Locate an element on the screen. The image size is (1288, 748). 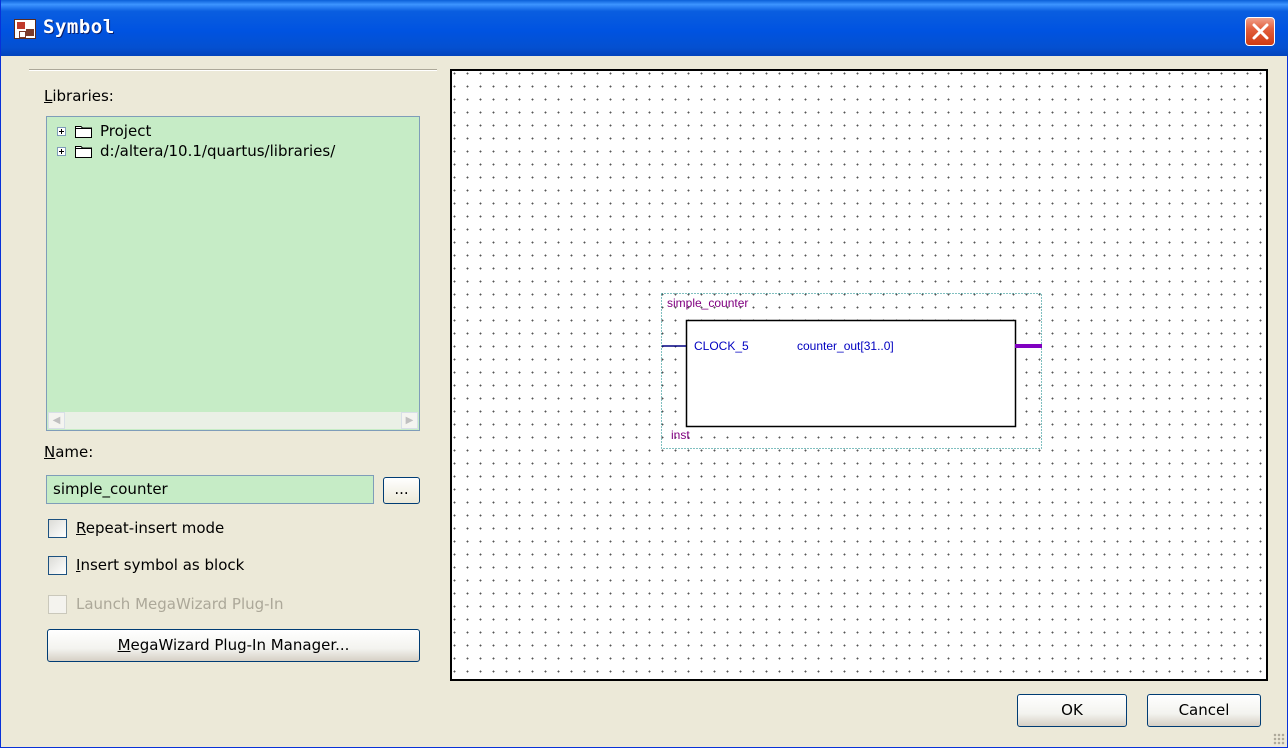
close-icon is located at coordinates (1260, 31).